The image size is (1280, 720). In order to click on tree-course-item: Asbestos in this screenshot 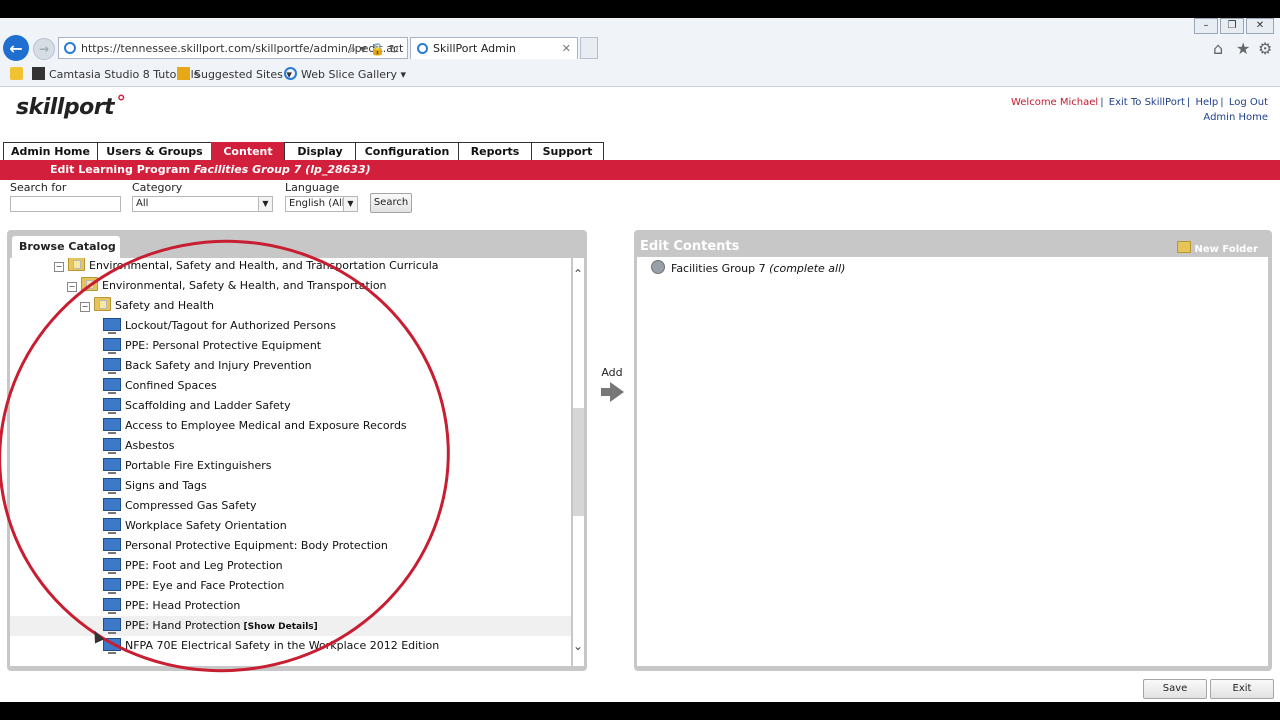, I will do `click(290, 446)`.